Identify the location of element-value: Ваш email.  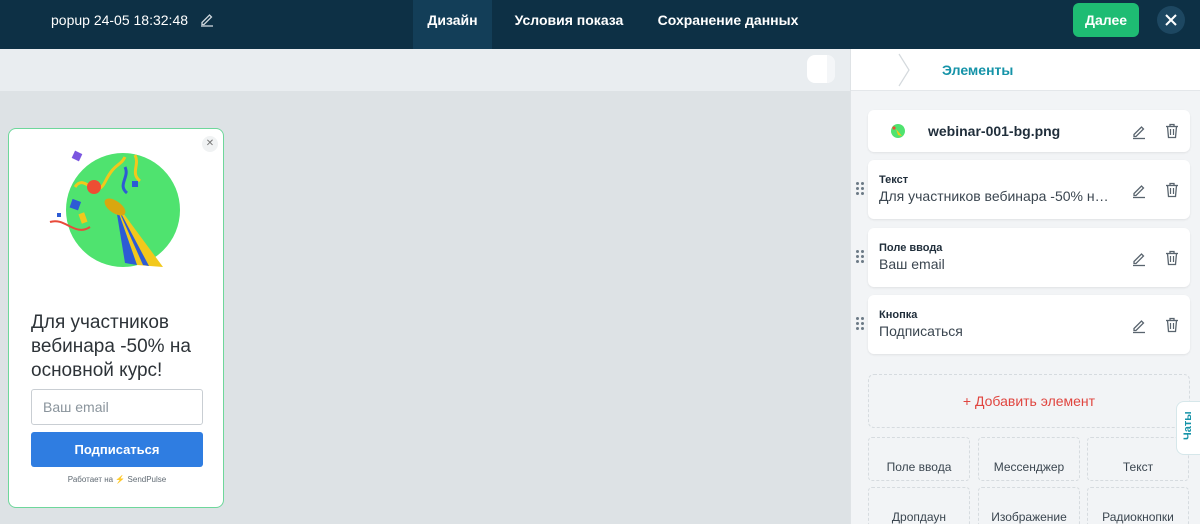
(912, 264).